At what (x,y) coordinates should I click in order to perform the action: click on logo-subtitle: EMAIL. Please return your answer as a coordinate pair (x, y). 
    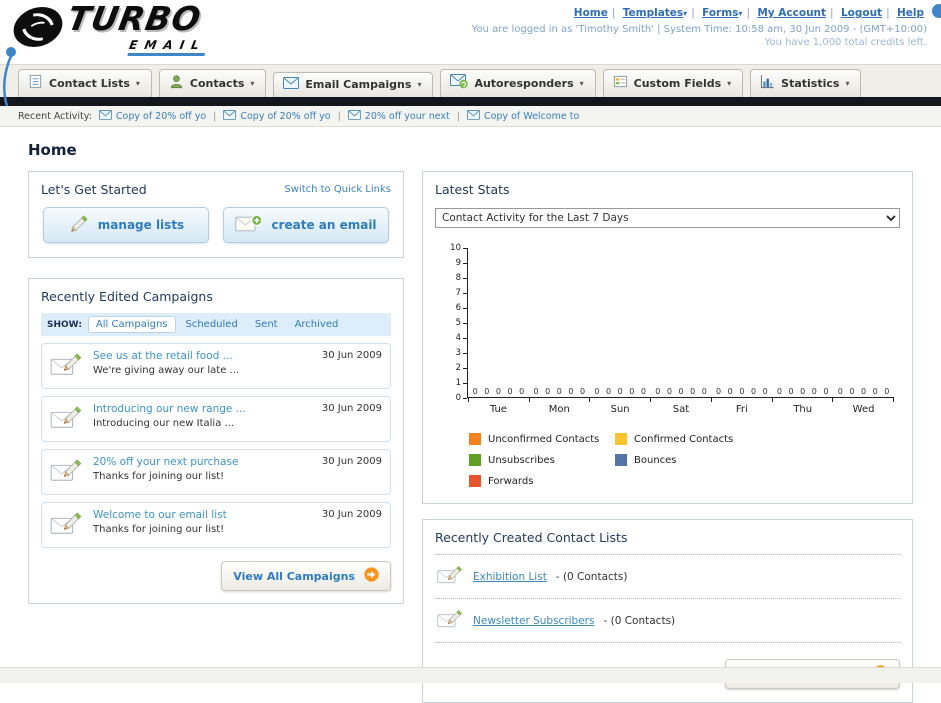
    Looking at the image, I should click on (167, 47).